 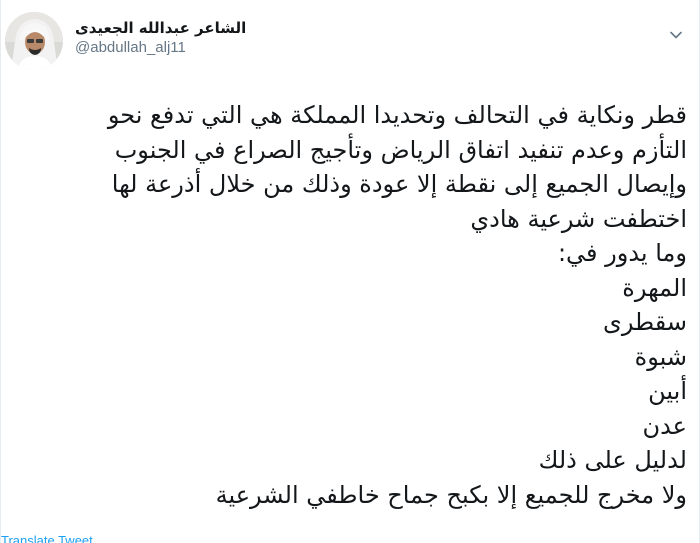 I want to click on tweet-line: المهرة, so click(x=654, y=287).